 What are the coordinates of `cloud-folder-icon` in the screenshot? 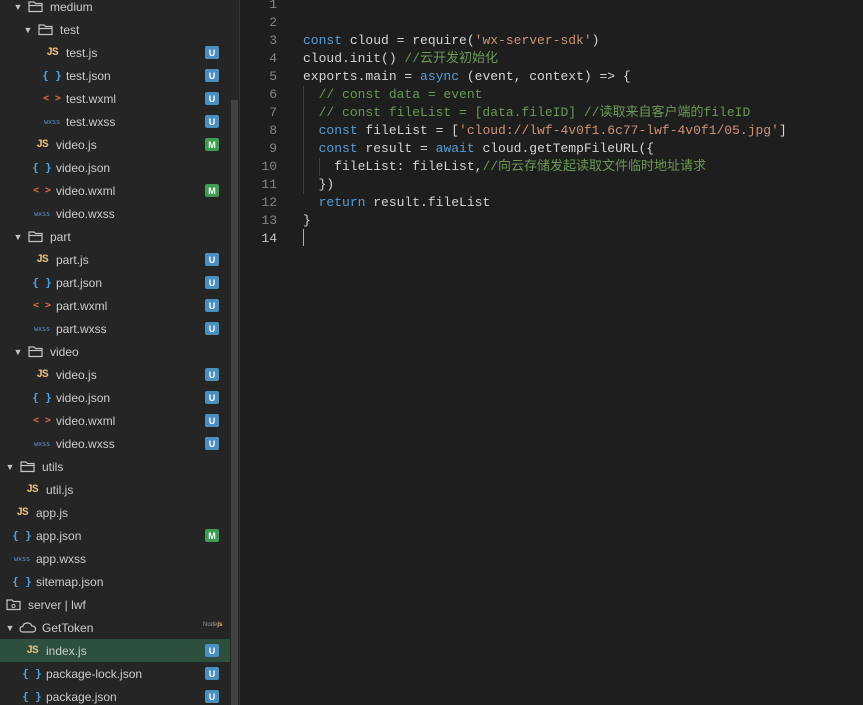 It's located at (14, 605).